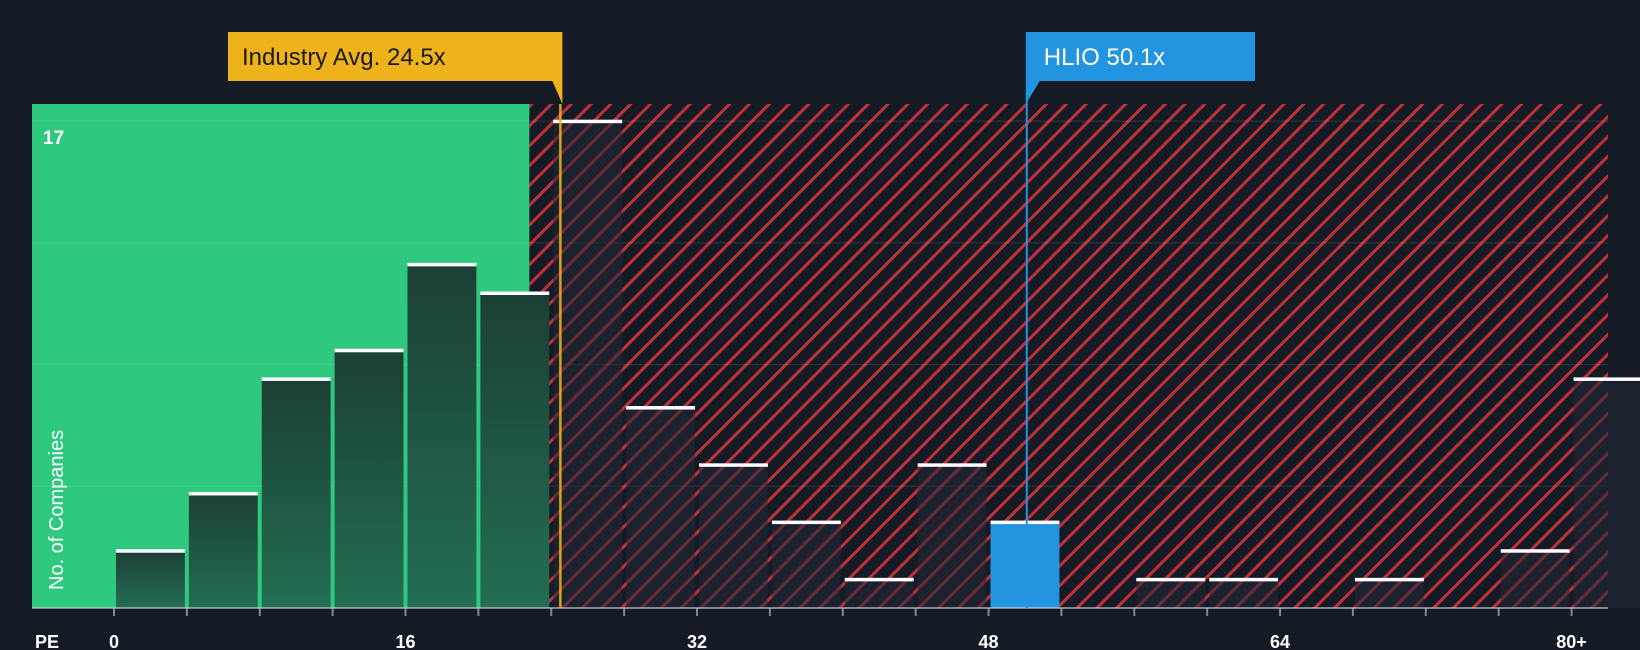 This screenshot has width=1640, height=650. Describe the element at coordinates (344, 57) in the screenshot. I see `industry-average-label: Industry Avg. 24.5x` at that location.